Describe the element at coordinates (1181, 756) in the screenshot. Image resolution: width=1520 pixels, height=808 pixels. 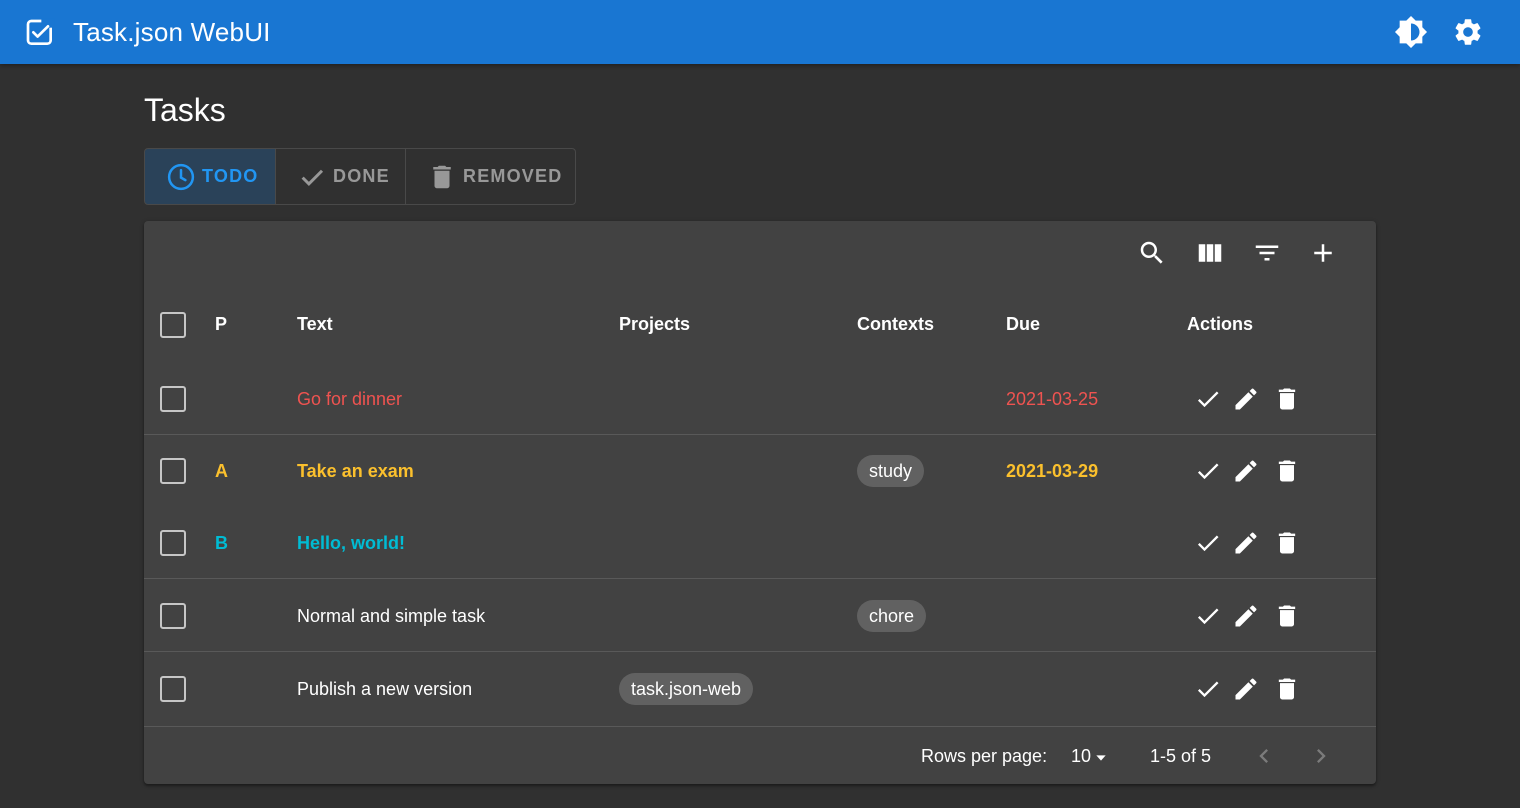
I see `page-info: 1-5 of 5` at that location.